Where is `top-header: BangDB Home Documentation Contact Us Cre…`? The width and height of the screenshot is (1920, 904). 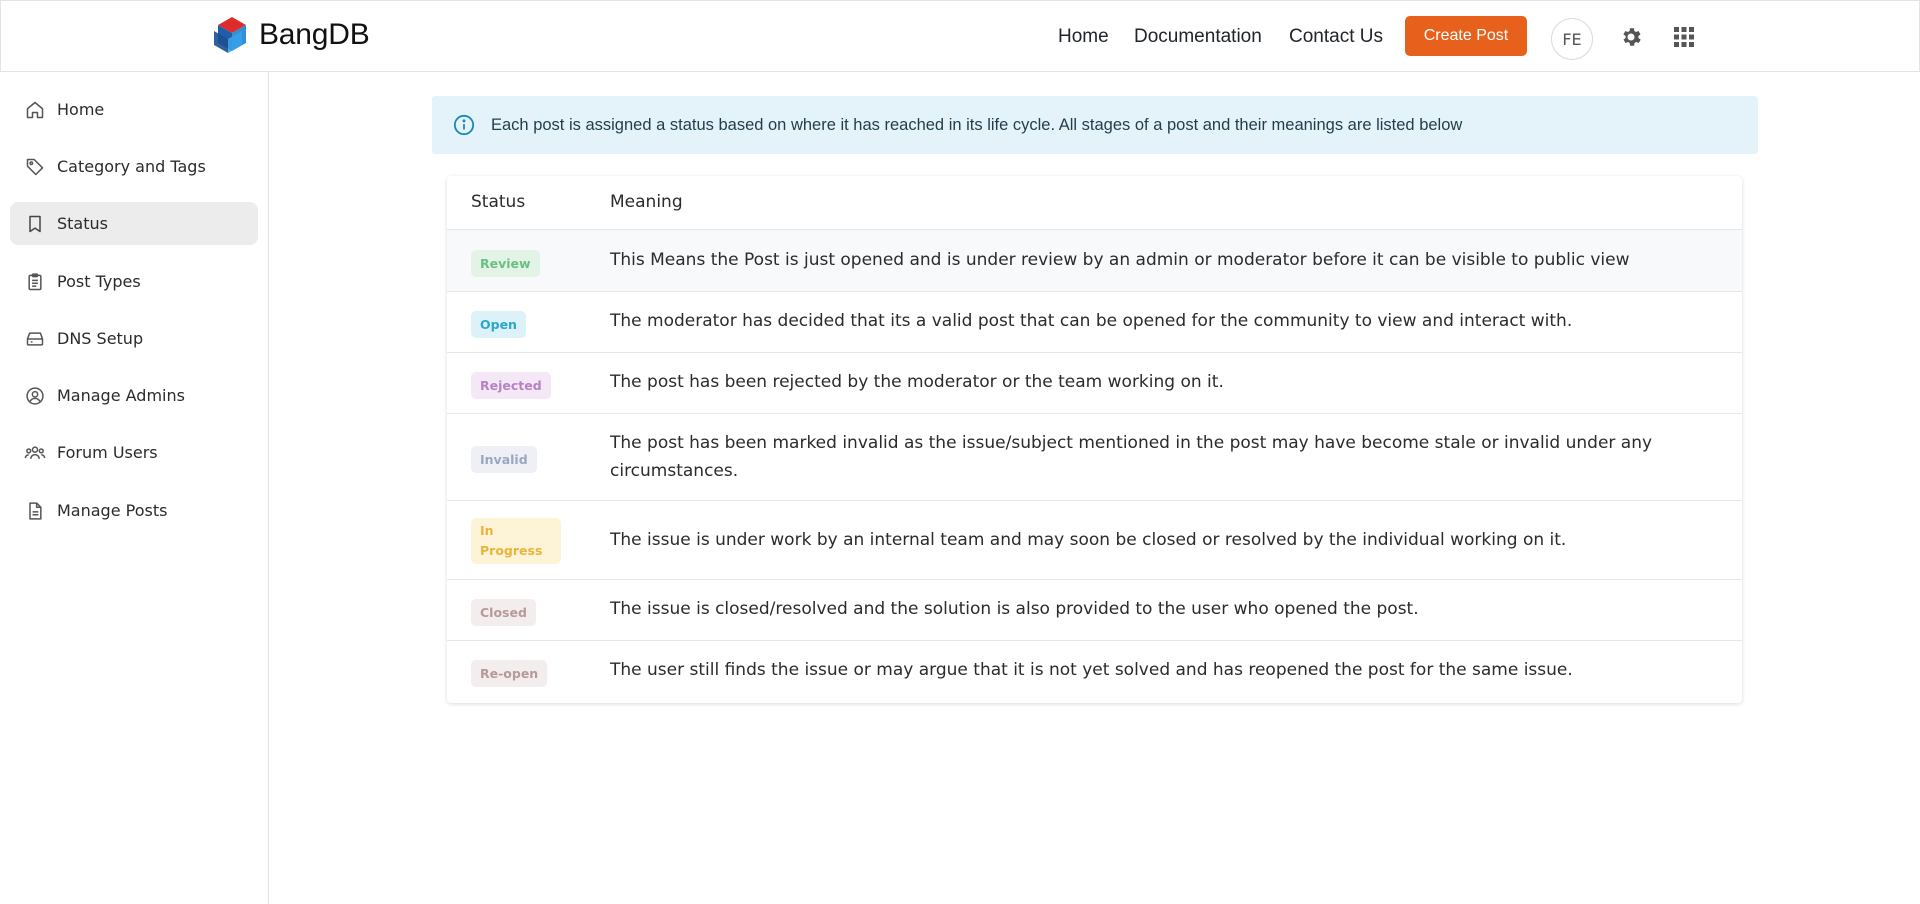
top-header: BangDB Home Documentation Contact Us Cre… is located at coordinates (960, 36).